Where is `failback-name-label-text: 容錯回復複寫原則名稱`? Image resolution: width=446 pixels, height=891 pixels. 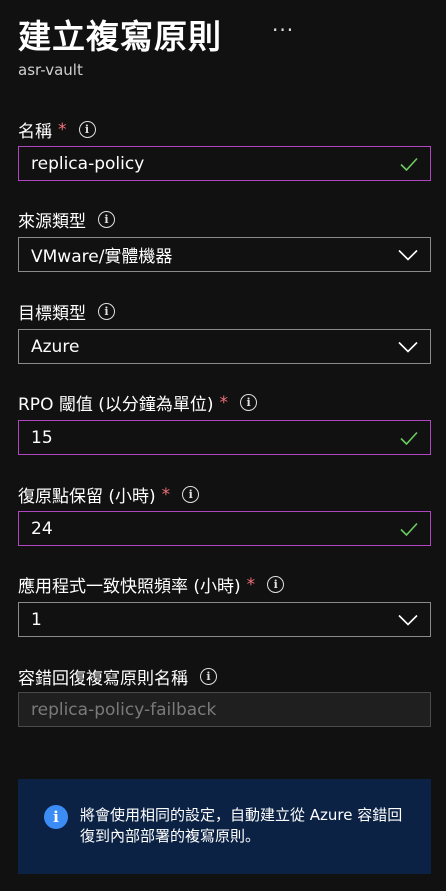
failback-name-label-text: 容錯回復複寫原則名稱 is located at coordinates (103, 679).